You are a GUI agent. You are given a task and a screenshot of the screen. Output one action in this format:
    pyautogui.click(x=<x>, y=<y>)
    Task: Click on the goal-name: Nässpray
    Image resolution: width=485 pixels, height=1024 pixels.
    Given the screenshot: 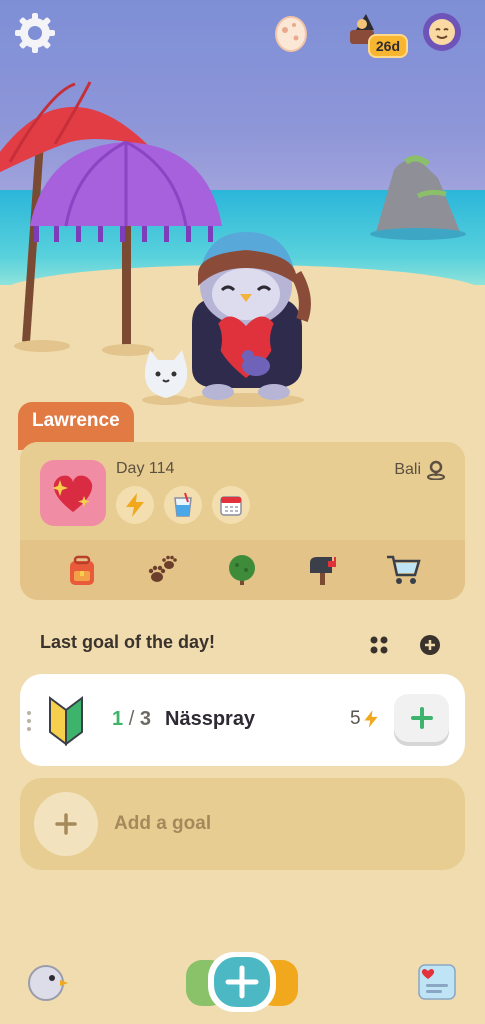 What is the action you would take?
    pyautogui.click(x=210, y=719)
    